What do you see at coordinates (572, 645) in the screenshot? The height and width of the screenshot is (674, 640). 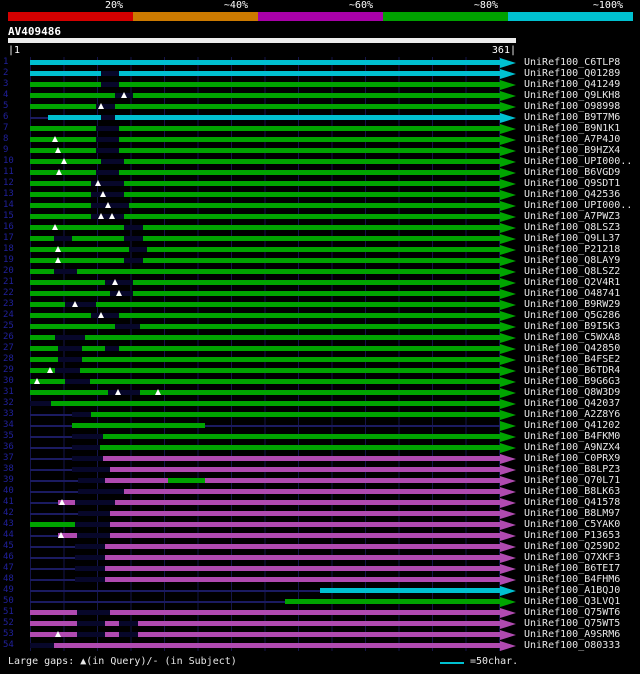 I see `hit-label: UniRef100_O80333` at bounding box center [572, 645].